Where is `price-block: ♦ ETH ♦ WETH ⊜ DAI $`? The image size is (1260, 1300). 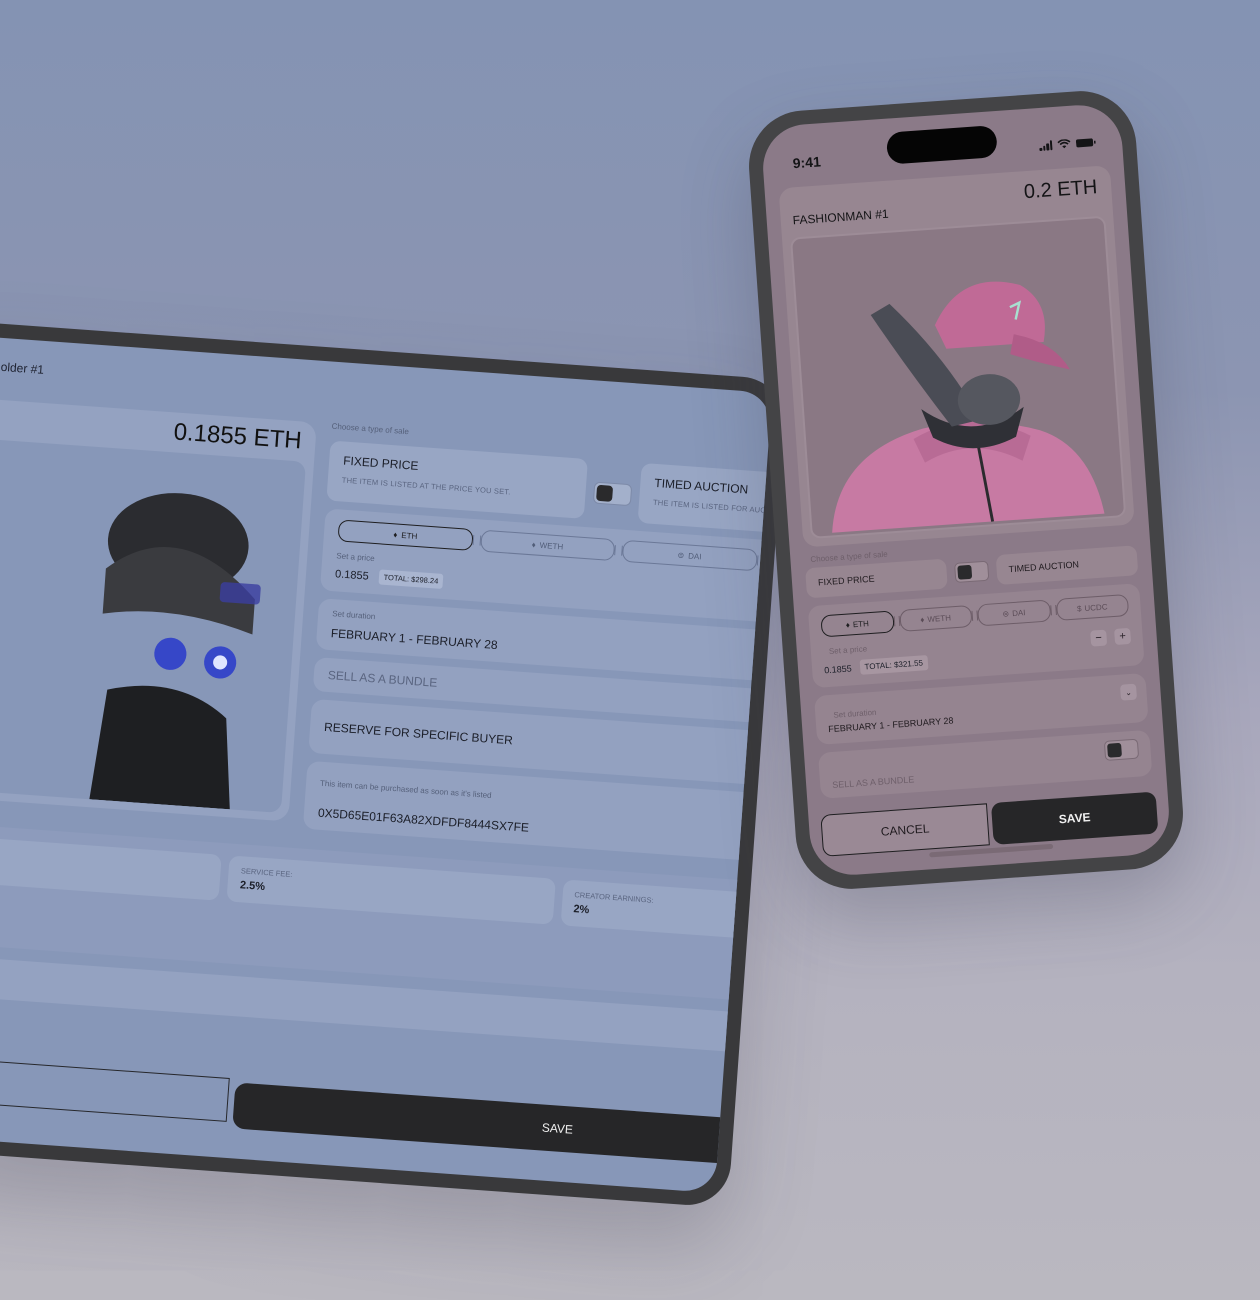 price-block: ♦ ETH ♦ WETH ⊜ DAI $ is located at coordinates (976, 636).